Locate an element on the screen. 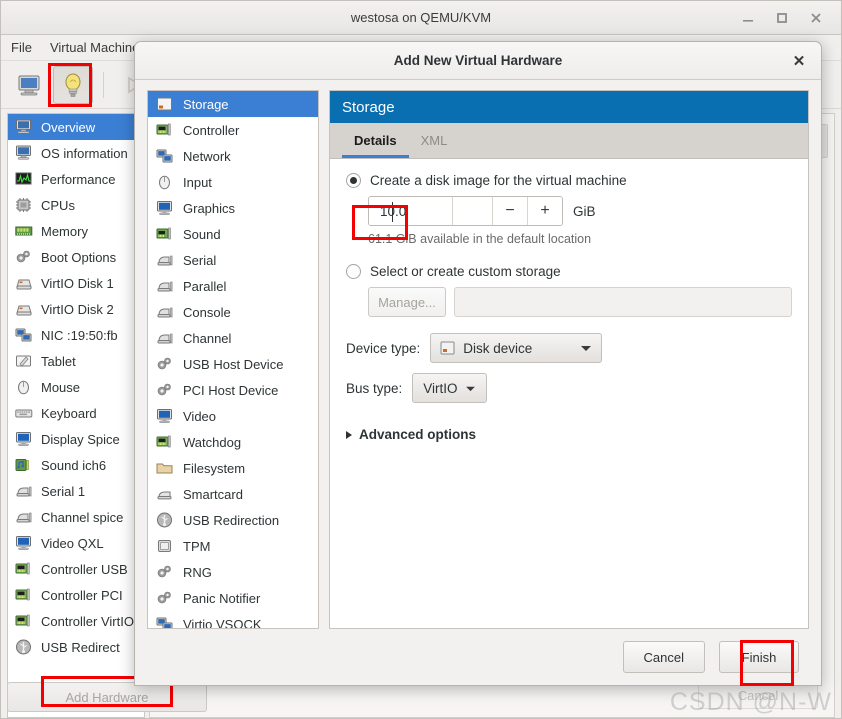  bus-type-value: VirtIO is located at coordinates (440, 388).